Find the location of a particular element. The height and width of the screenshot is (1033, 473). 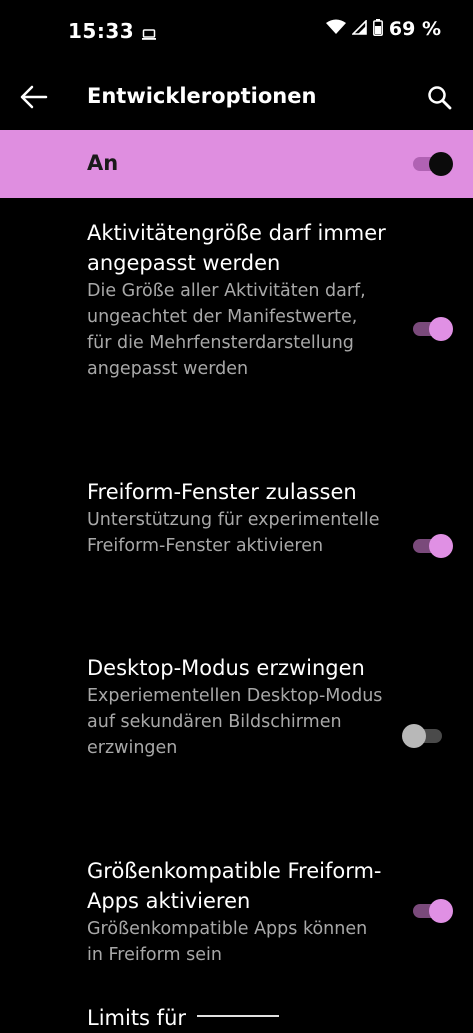

toggle-size-compat-freeform is located at coordinates (433, 911).